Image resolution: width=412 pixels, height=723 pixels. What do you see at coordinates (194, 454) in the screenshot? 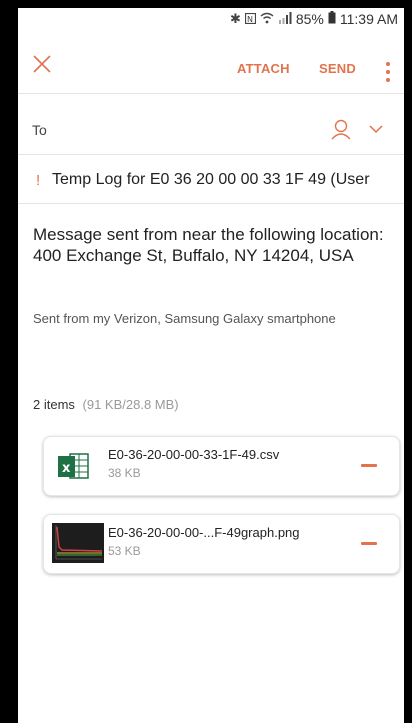
I see `attachment-name: E0-36-20-00-00-33-1F-49.csv` at bounding box center [194, 454].